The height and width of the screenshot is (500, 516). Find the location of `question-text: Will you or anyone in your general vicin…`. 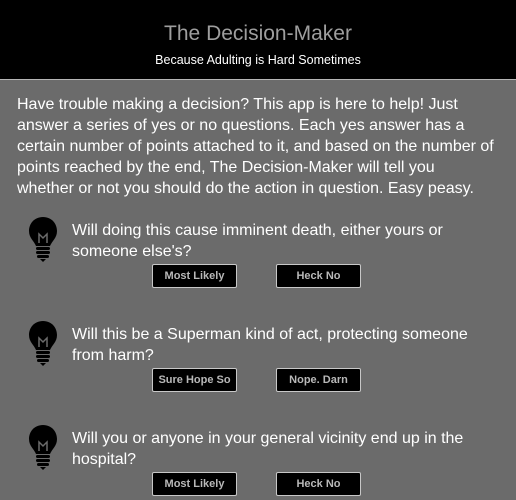

question-text: Will you or anyone in your general vicin… is located at coordinates (268, 449).